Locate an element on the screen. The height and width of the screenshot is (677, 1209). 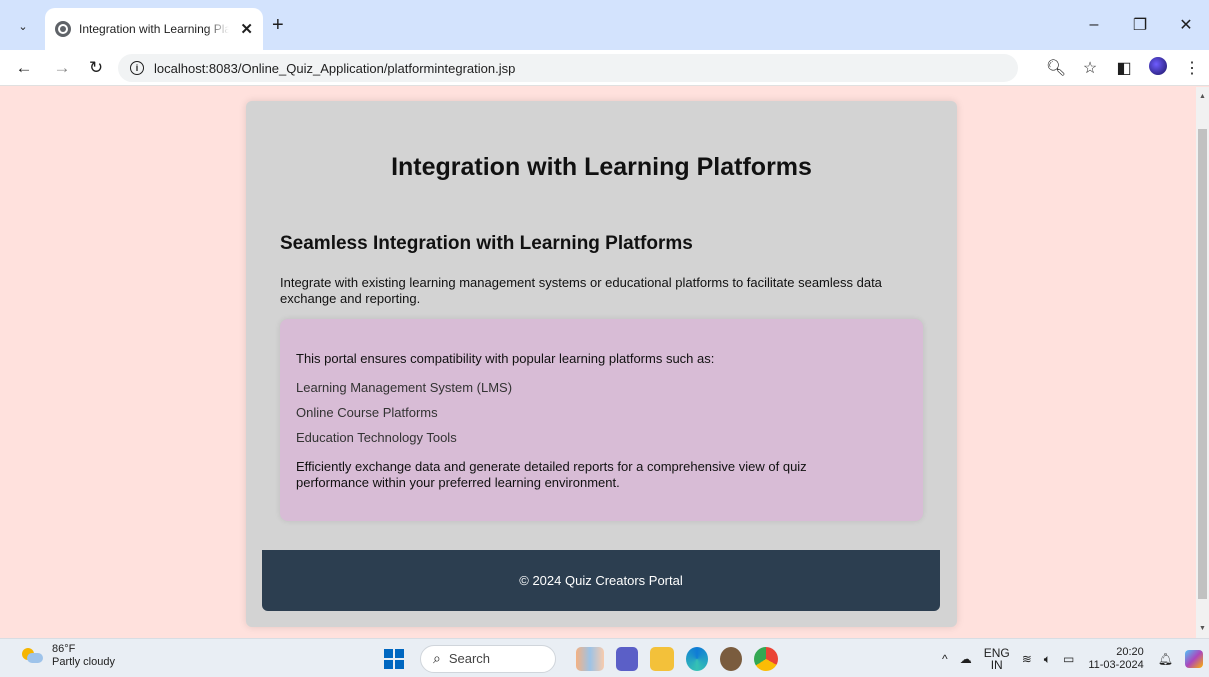
wifi-icon: ≋ is located at coordinates (1027, 659).